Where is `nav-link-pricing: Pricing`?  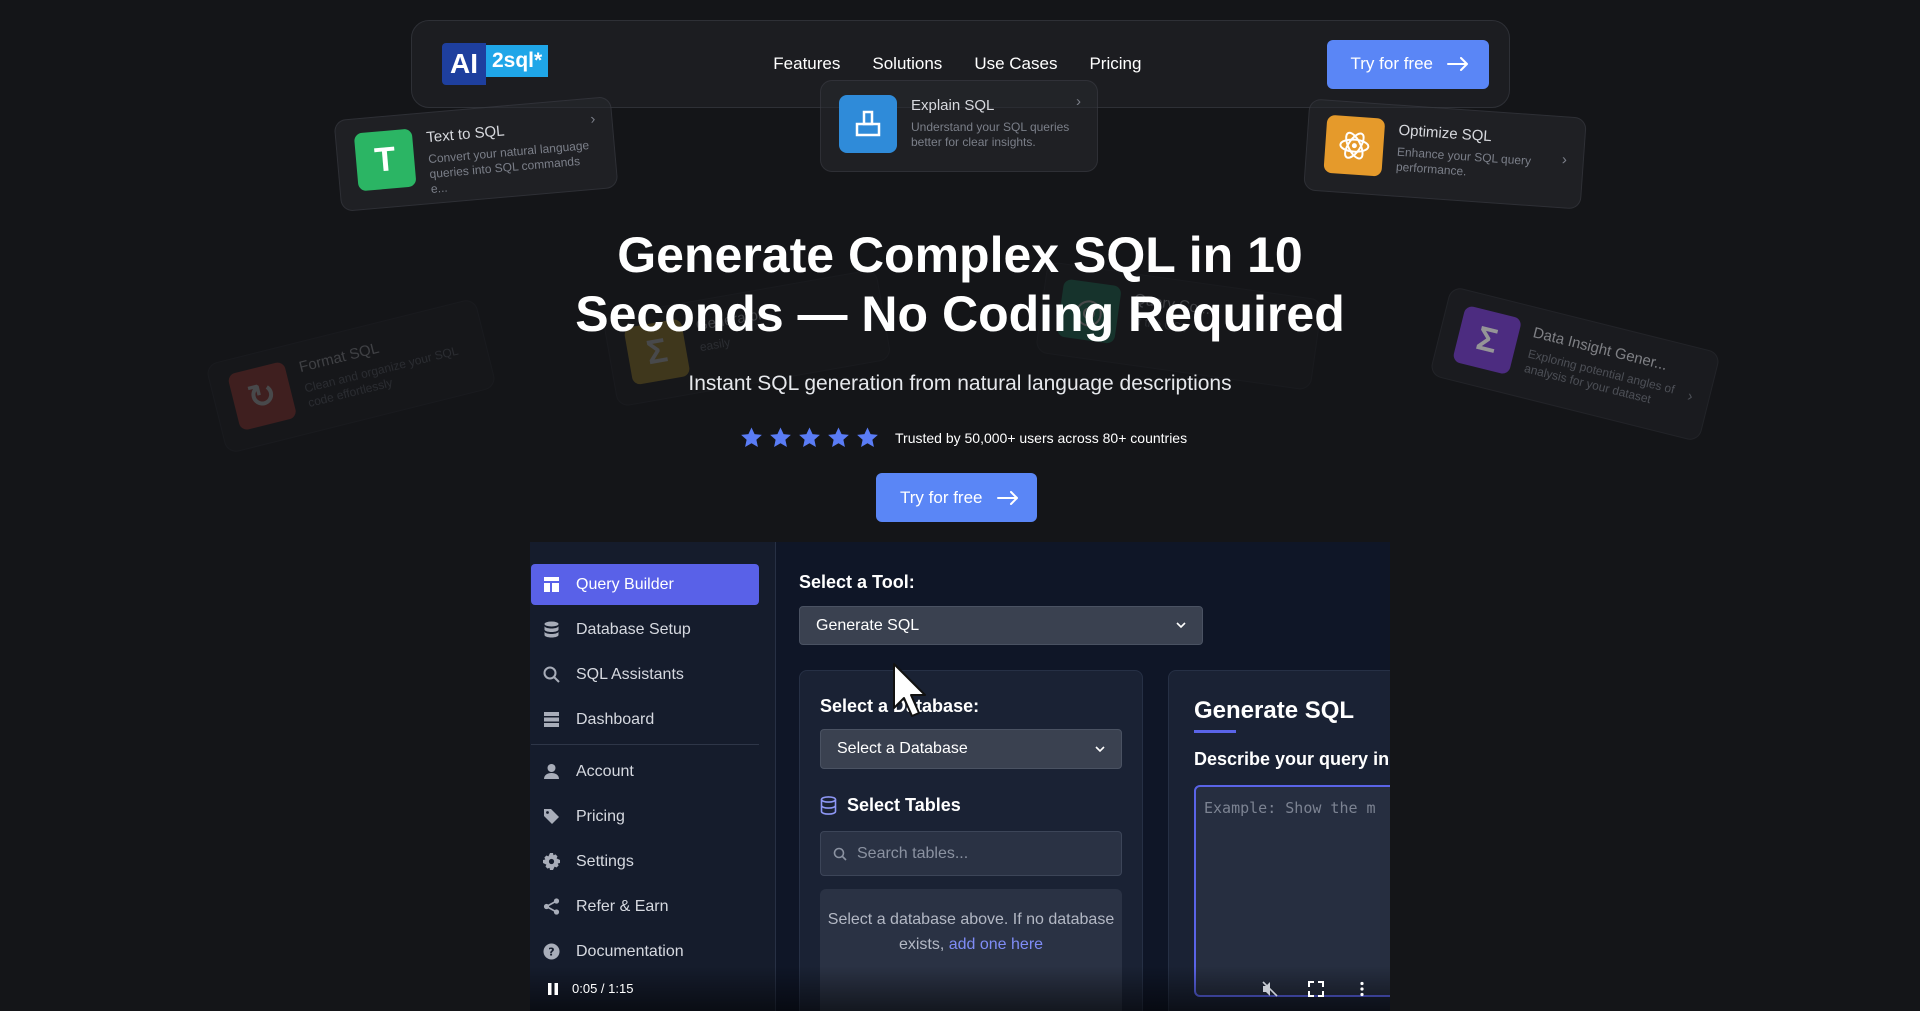
nav-link-pricing: Pricing is located at coordinates (1115, 64).